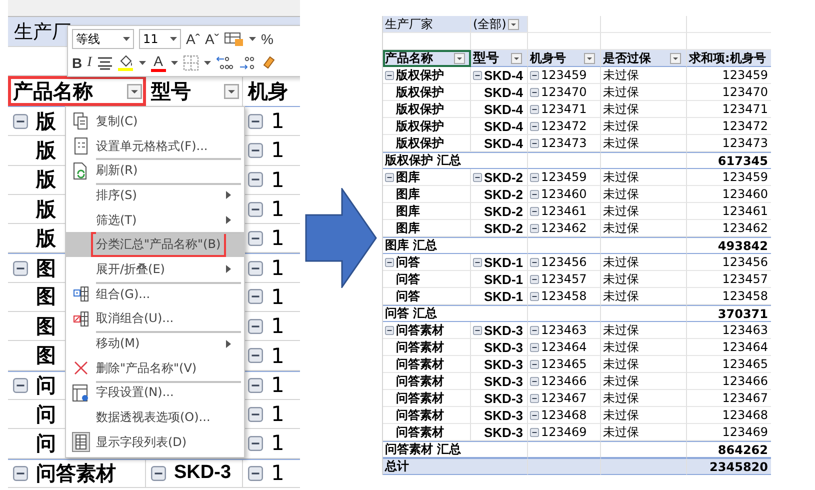 The height and width of the screenshot is (490, 815). I want to click on dropdown-field: 11, so click(160, 39).